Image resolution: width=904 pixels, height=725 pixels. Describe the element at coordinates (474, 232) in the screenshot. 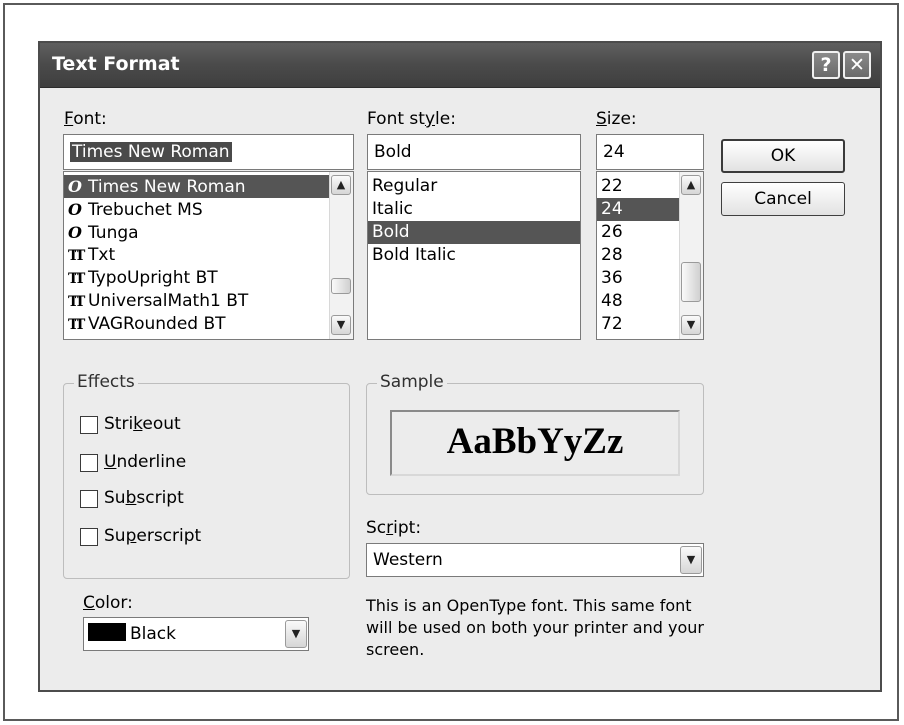

I see `list-item: Bold` at that location.